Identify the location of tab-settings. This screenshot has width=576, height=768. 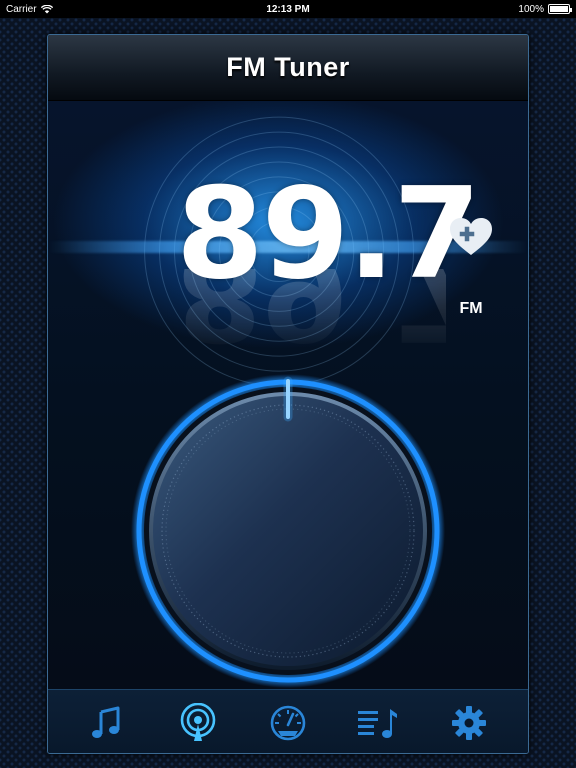
(469, 723).